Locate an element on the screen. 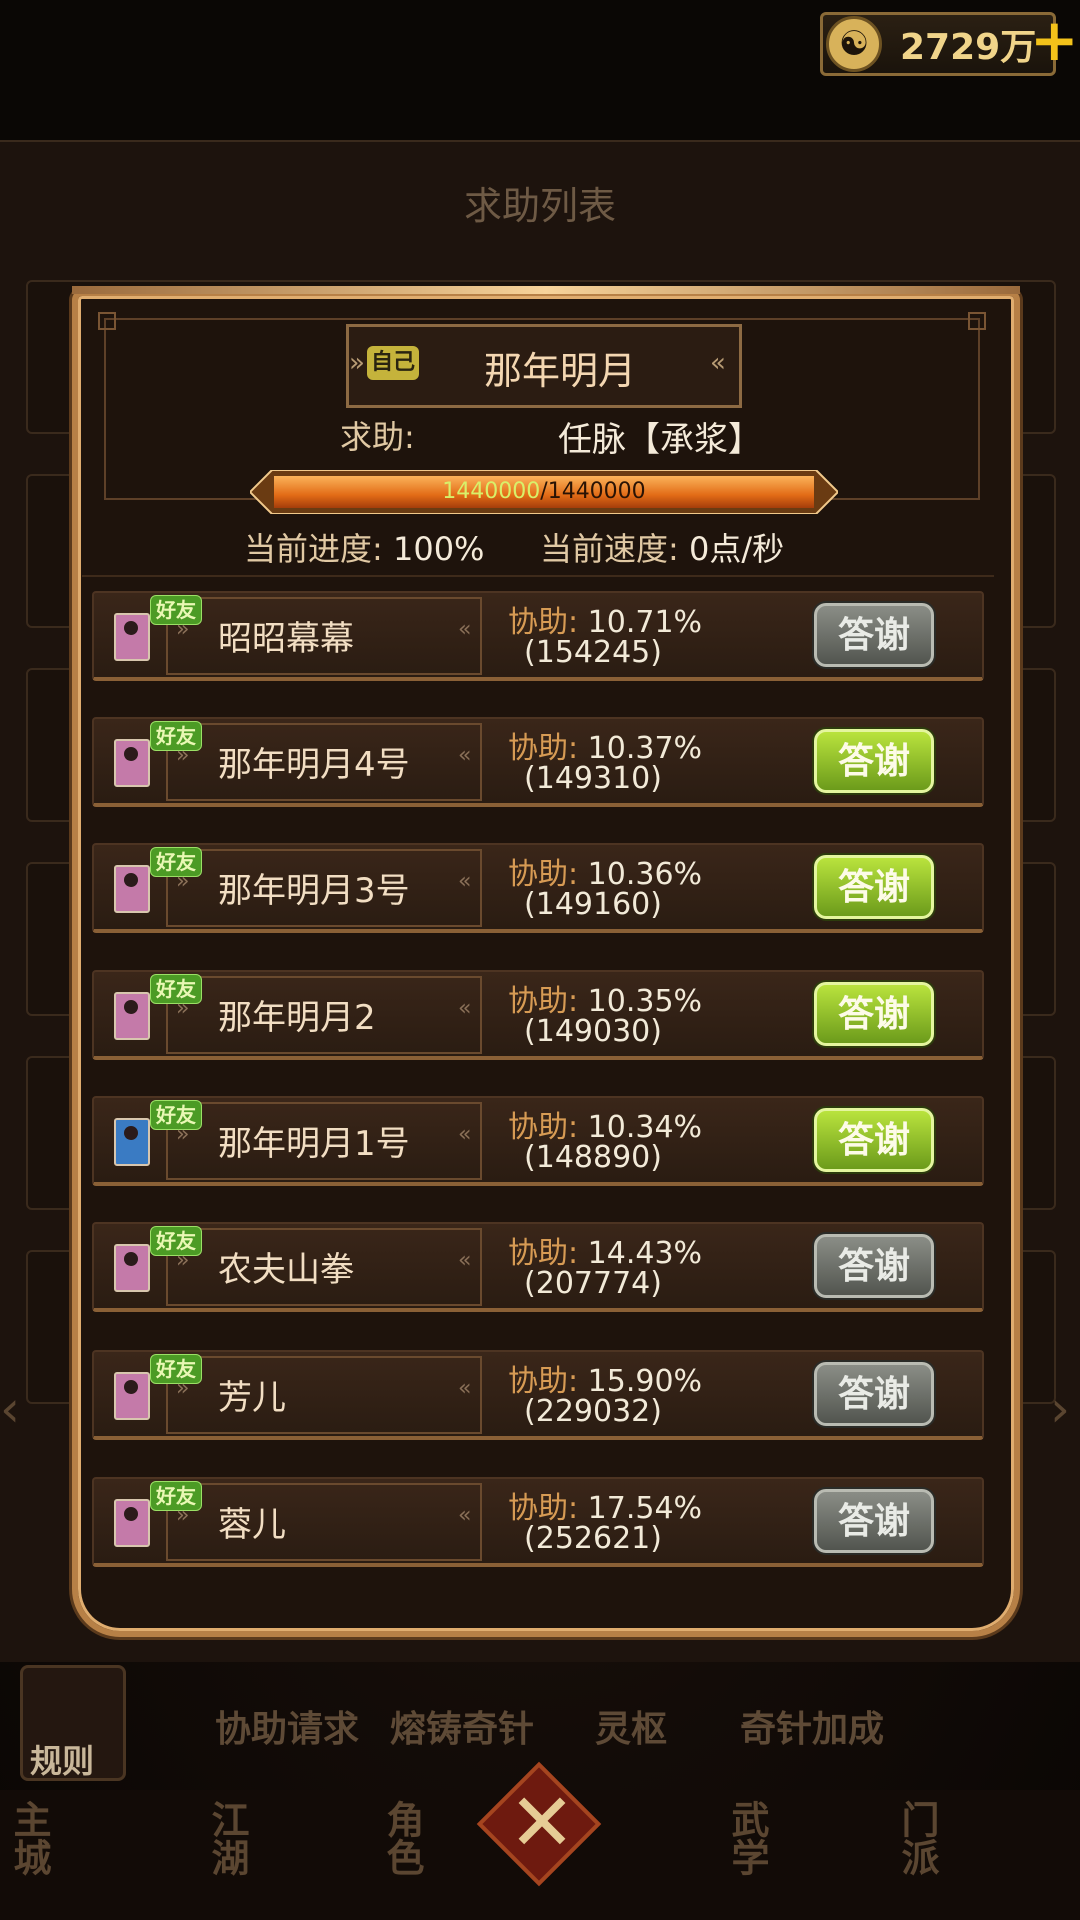  progress-bar: 1440000/1440000 is located at coordinates (544, 492).